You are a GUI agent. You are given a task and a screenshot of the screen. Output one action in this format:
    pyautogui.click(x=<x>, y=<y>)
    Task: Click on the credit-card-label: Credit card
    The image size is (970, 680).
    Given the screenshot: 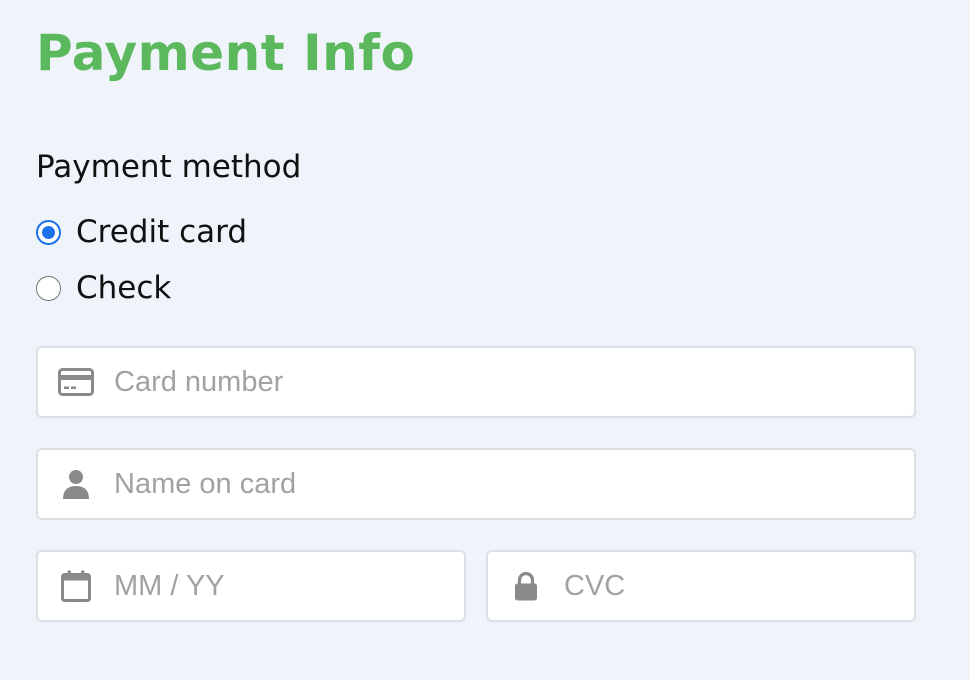 What is the action you would take?
    pyautogui.click(x=161, y=232)
    